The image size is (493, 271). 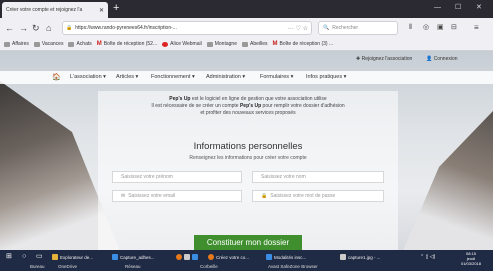 What do you see at coordinates (458, 8) in the screenshot?
I see `maximize-icon: ☐` at bounding box center [458, 8].